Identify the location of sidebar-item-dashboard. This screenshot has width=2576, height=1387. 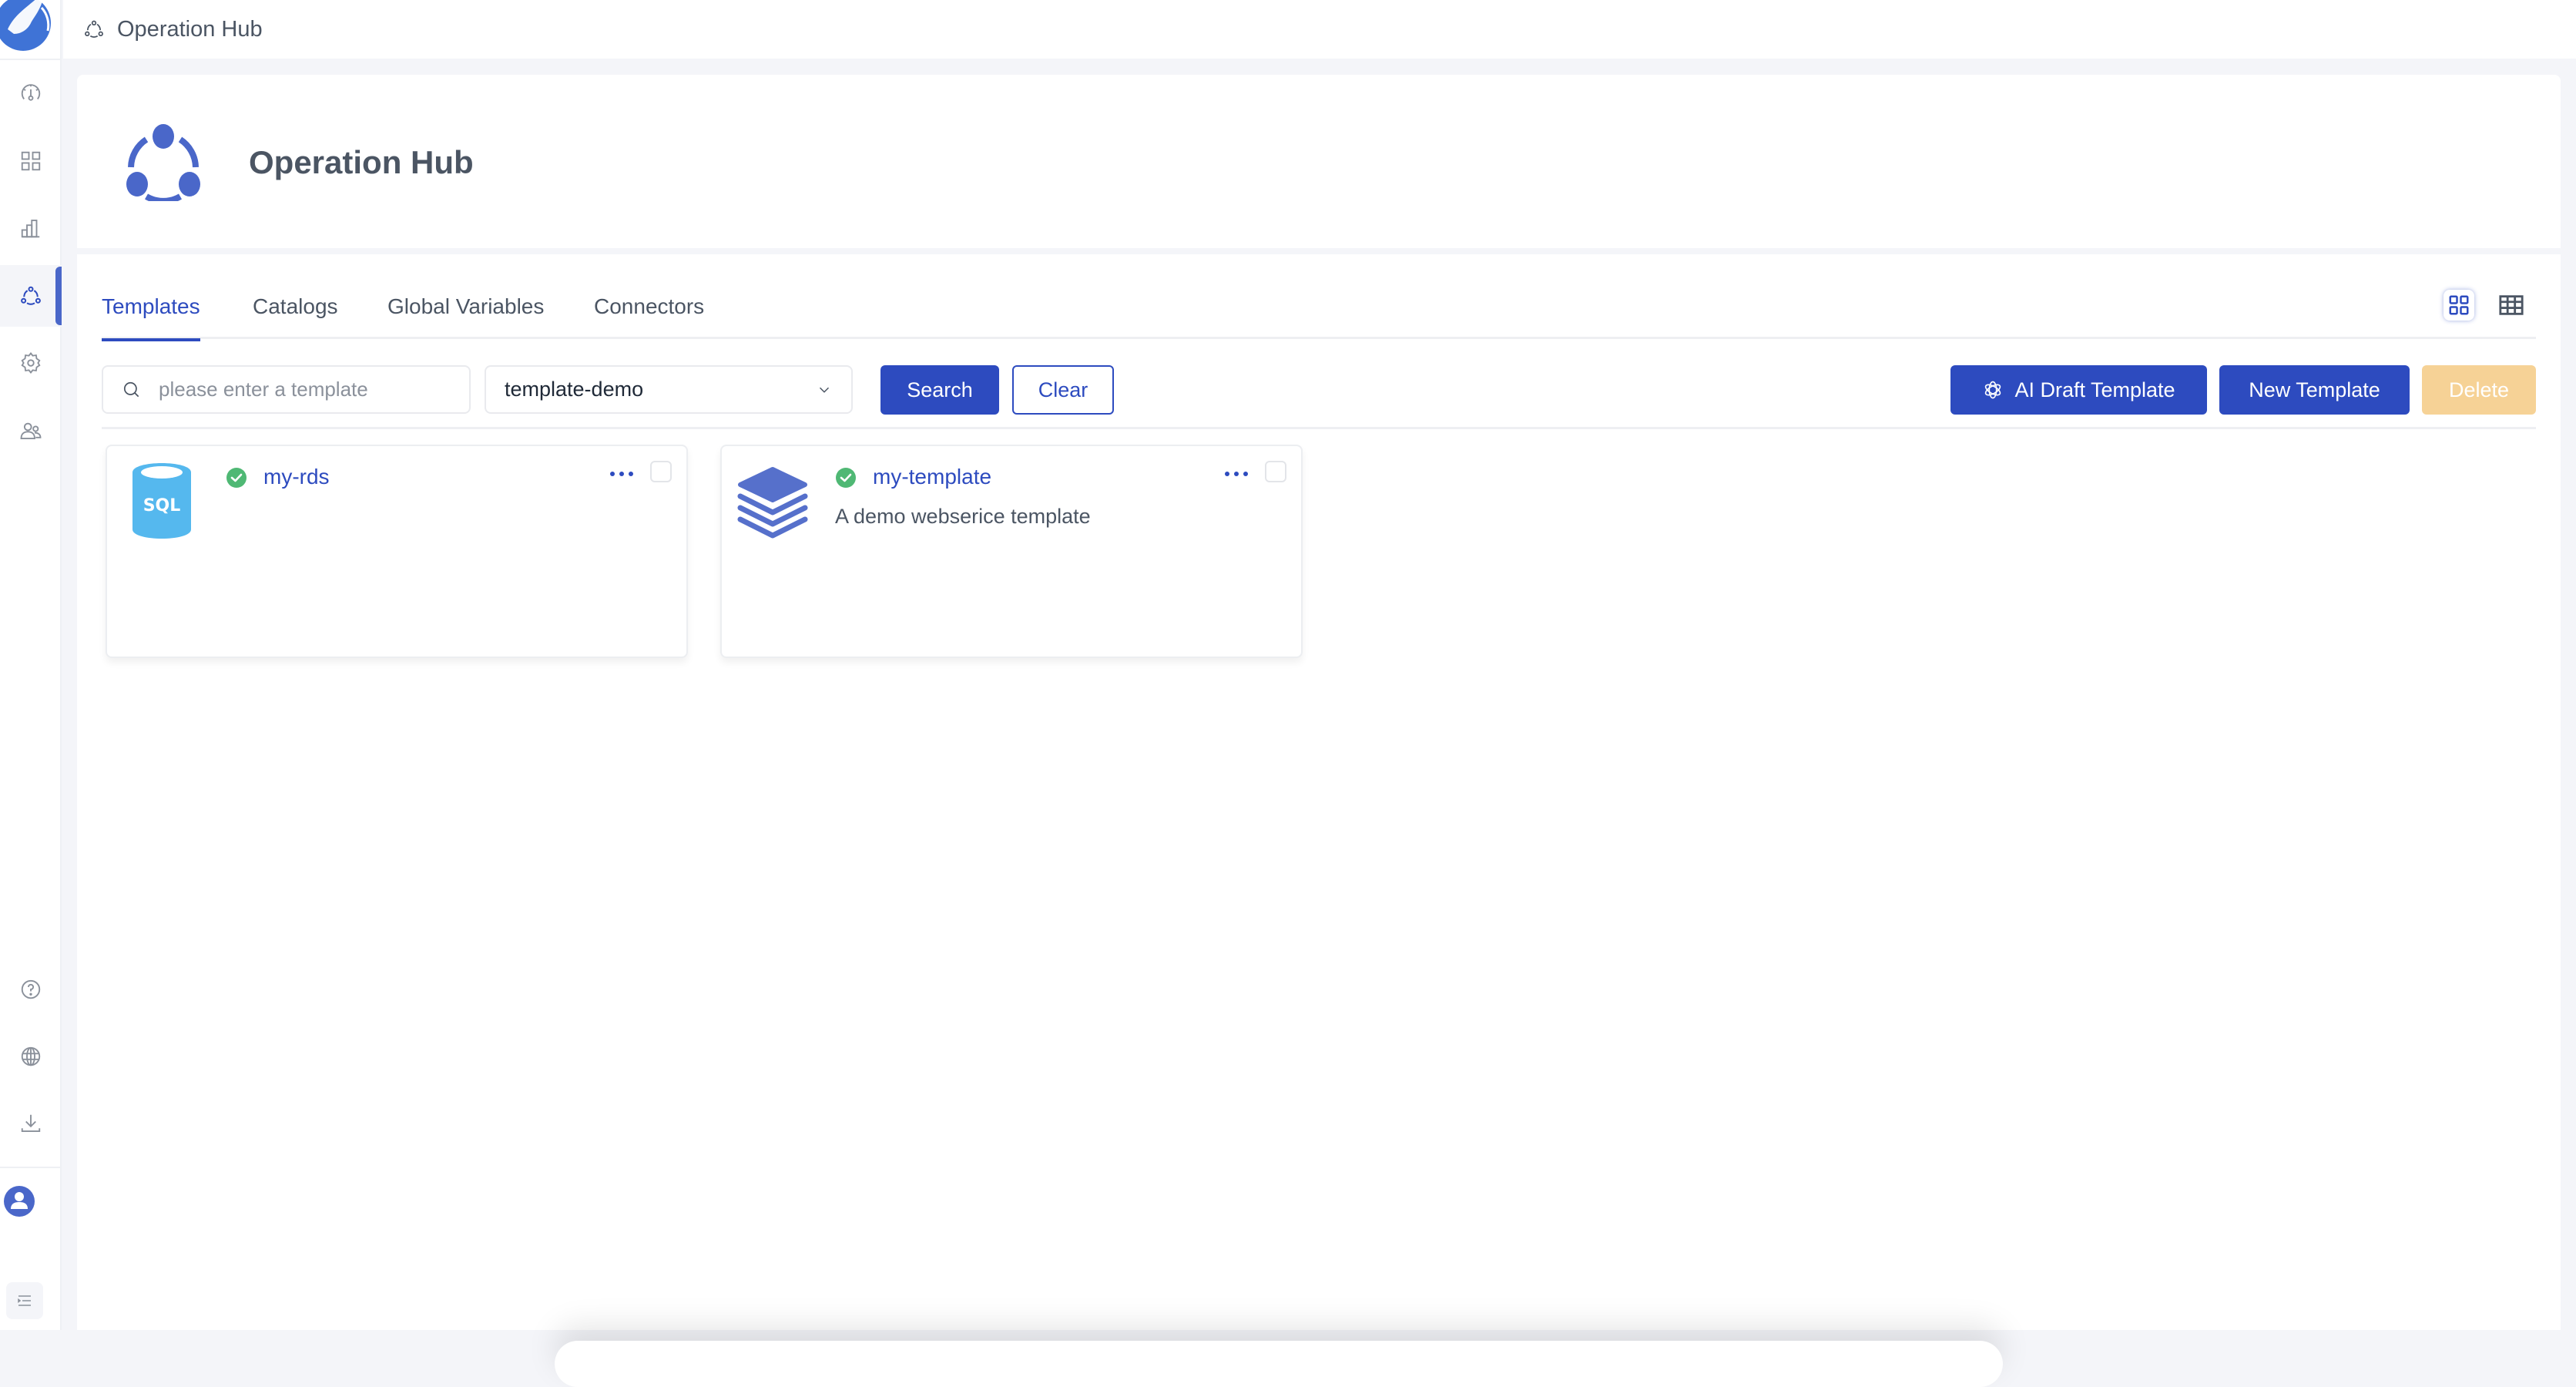
(31, 93).